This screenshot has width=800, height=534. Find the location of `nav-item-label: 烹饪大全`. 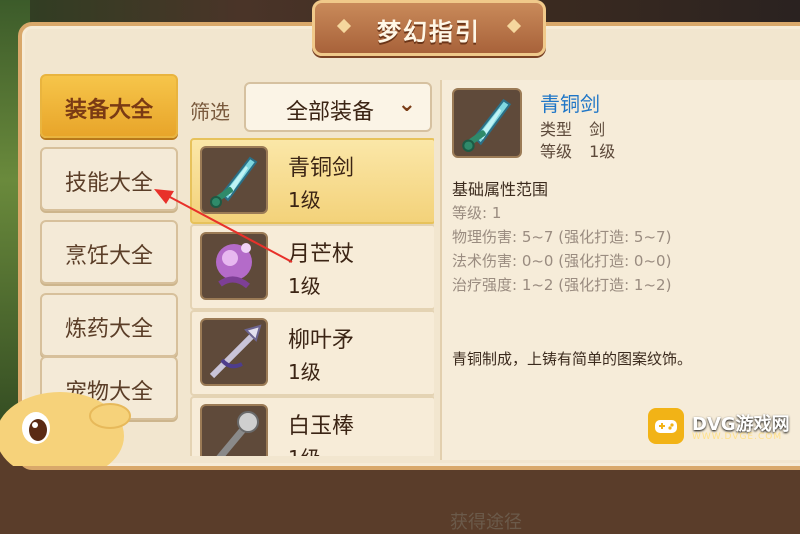

nav-item-label: 烹饪大全 is located at coordinates (108, 256).